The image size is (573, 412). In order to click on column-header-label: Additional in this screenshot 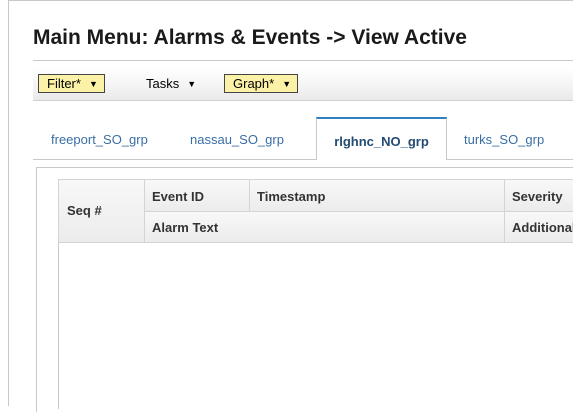, I will do `click(542, 227)`.